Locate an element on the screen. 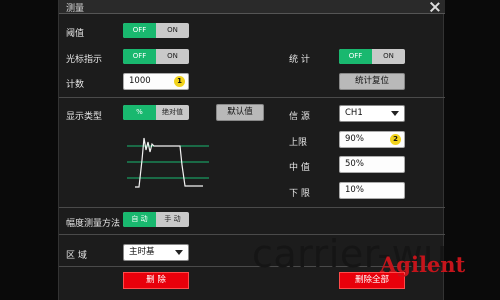 The image size is (500, 300). middle-value: 50% is located at coordinates (354, 164).